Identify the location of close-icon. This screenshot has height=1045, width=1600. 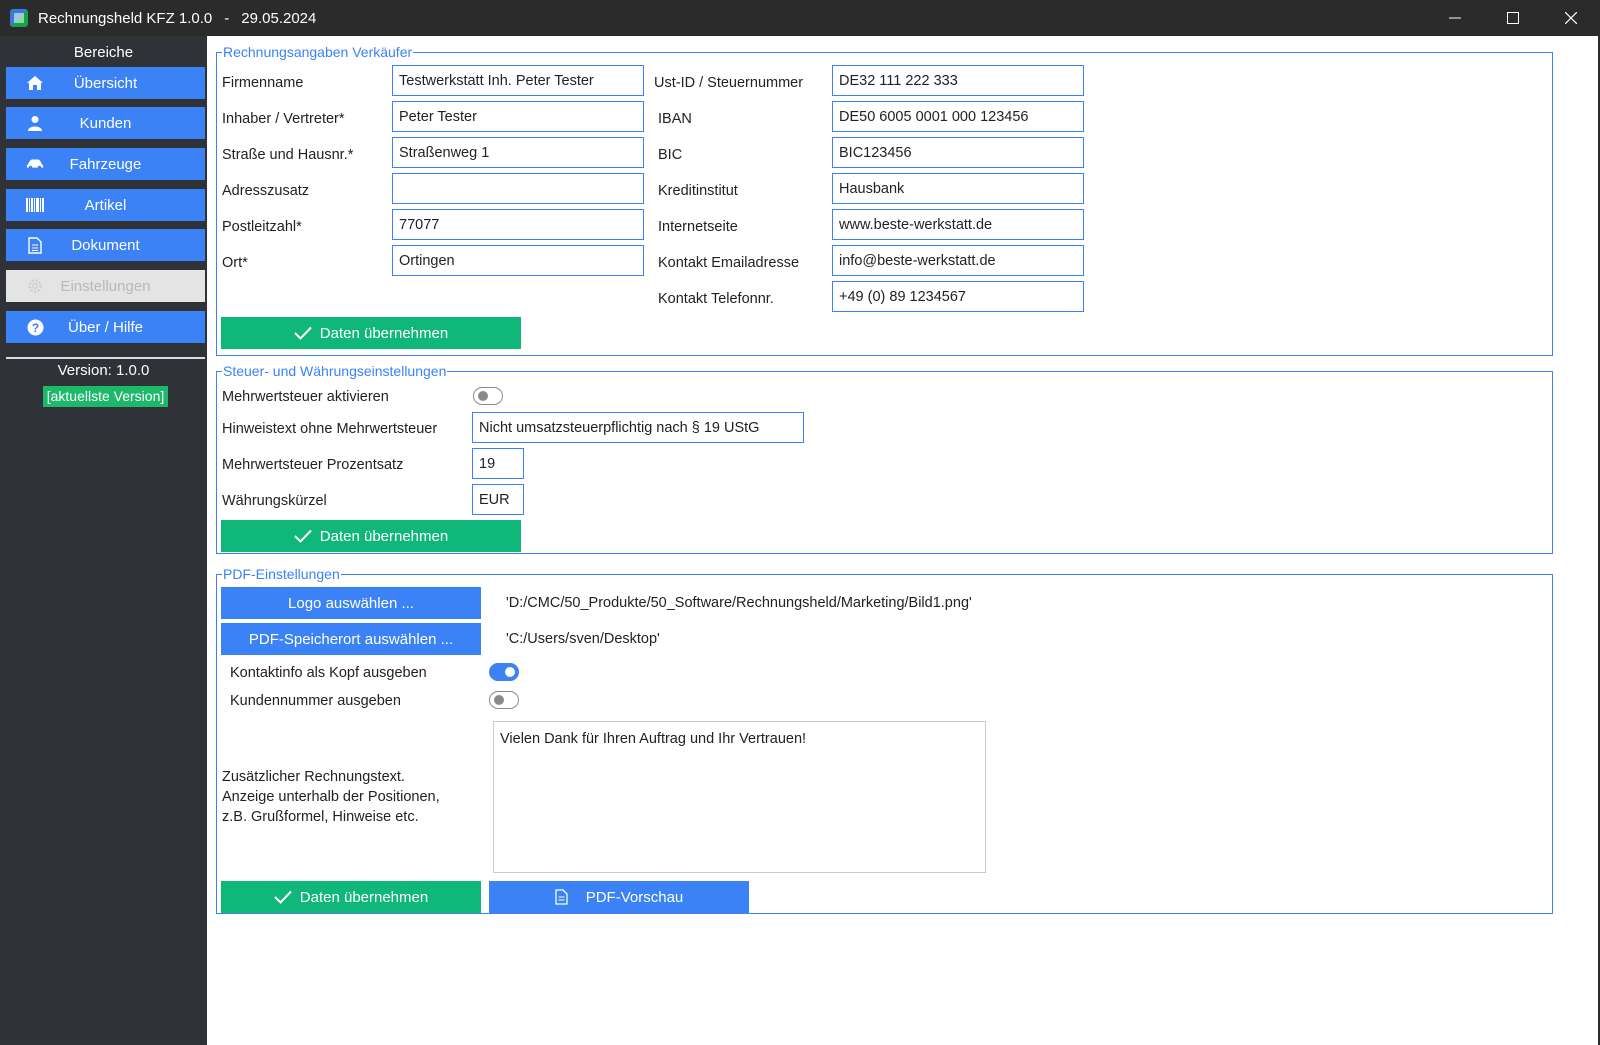
(1571, 18).